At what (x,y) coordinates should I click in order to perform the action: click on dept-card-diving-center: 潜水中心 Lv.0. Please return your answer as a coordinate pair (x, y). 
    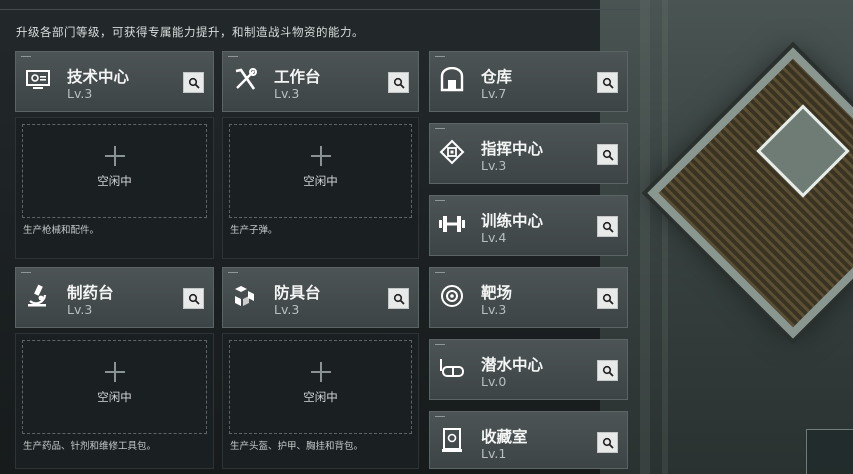
    Looking at the image, I should click on (528, 369).